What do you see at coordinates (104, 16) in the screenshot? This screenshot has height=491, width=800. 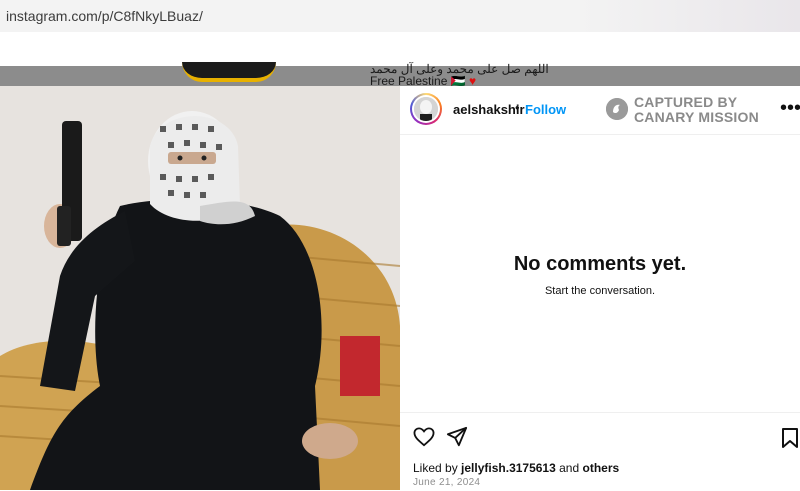 I see `url-text: instagram.com/p/C8fNkyLBuaz/` at bounding box center [104, 16].